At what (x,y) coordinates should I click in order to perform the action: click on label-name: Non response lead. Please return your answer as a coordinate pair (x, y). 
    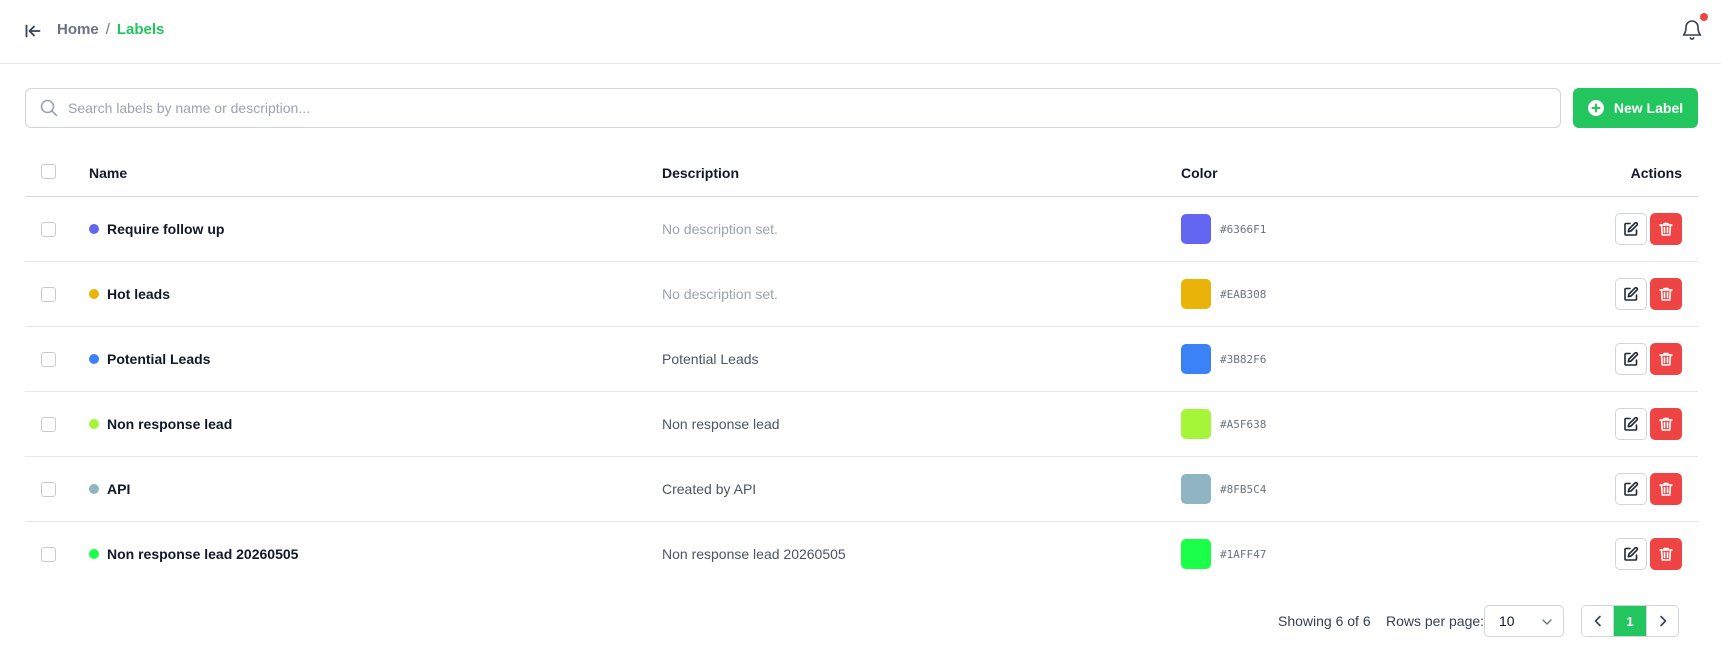
    Looking at the image, I should click on (170, 424).